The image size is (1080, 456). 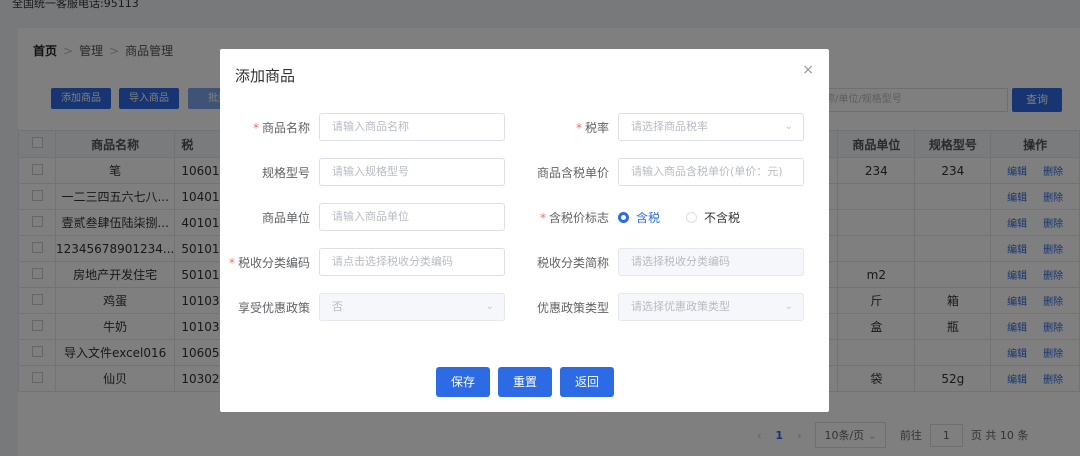 What do you see at coordinates (412, 127) in the screenshot?
I see `product-name-input: 请输入商品名称` at bounding box center [412, 127].